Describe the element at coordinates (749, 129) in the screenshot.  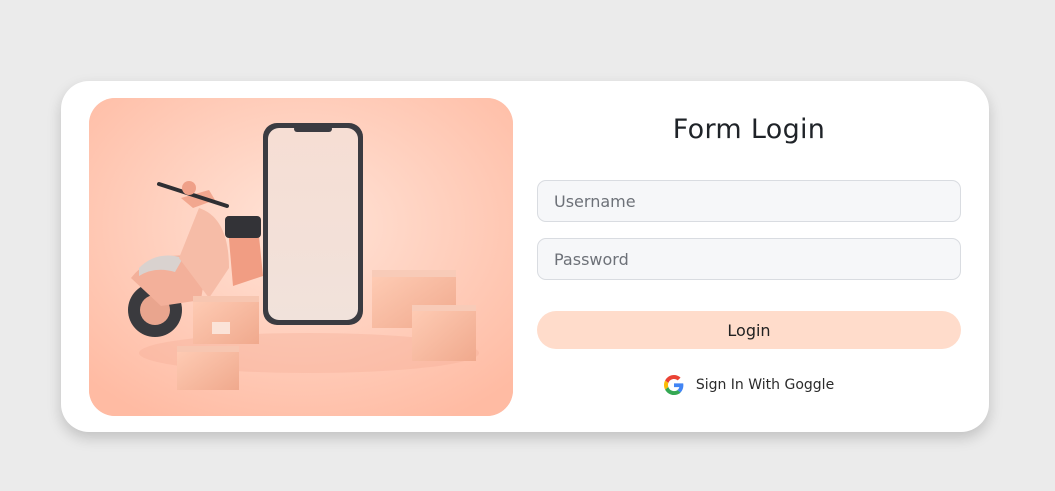
I see `form-title: Form Login` at that location.